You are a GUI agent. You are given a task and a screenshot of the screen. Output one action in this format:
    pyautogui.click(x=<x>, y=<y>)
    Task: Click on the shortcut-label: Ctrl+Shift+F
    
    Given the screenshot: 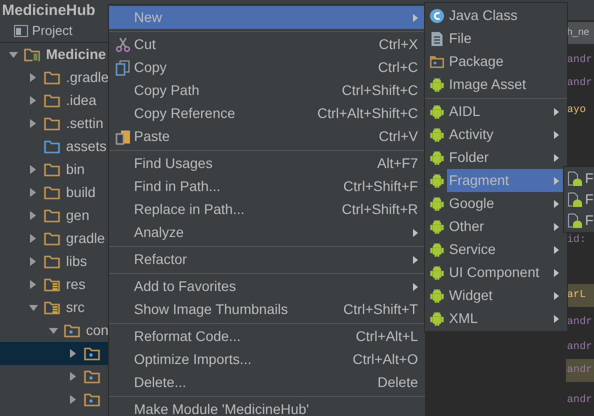 What is the action you would take?
    pyautogui.click(x=380, y=186)
    